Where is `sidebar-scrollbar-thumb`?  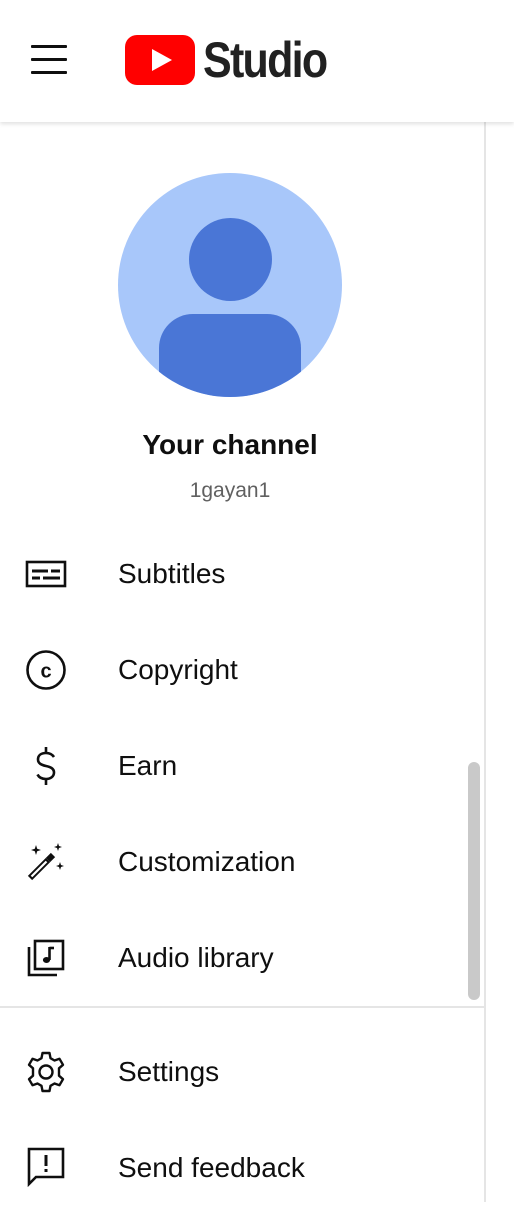 sidebar-scrollbar-thumb is located at coordinates (474, 881).